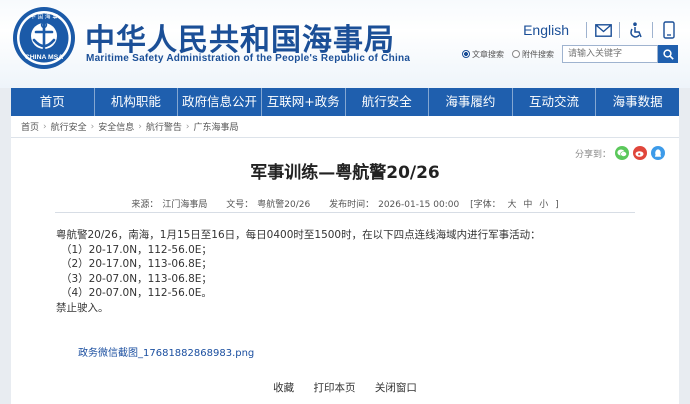 This screenshot has width=690, height=404. Describe the element at coordinates (488, 54) in the screenshot. I see `radio-label: 文章搜索` at that location.